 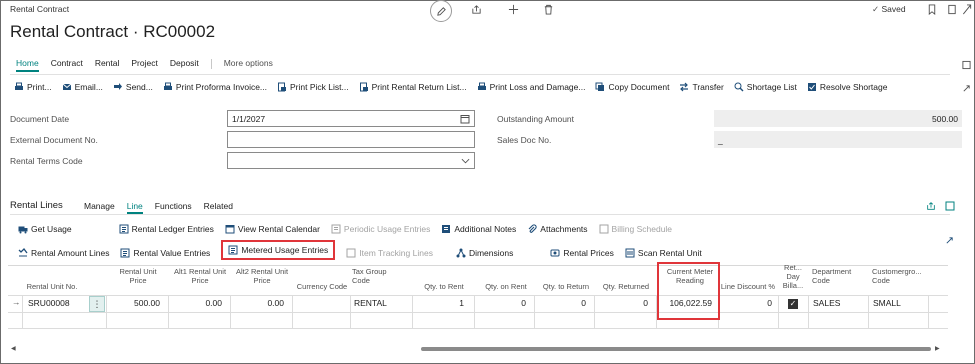 What do you see at coordinates (506, 286) in the screenshot?
I see `col-qty-on-rent: Qty. on Rent` at bounding box center [506, 286].